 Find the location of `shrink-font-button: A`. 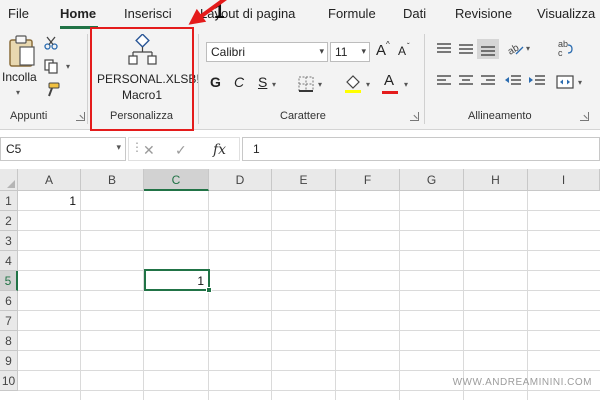

shrink-font-button: A is located at coordinates (402, 51).